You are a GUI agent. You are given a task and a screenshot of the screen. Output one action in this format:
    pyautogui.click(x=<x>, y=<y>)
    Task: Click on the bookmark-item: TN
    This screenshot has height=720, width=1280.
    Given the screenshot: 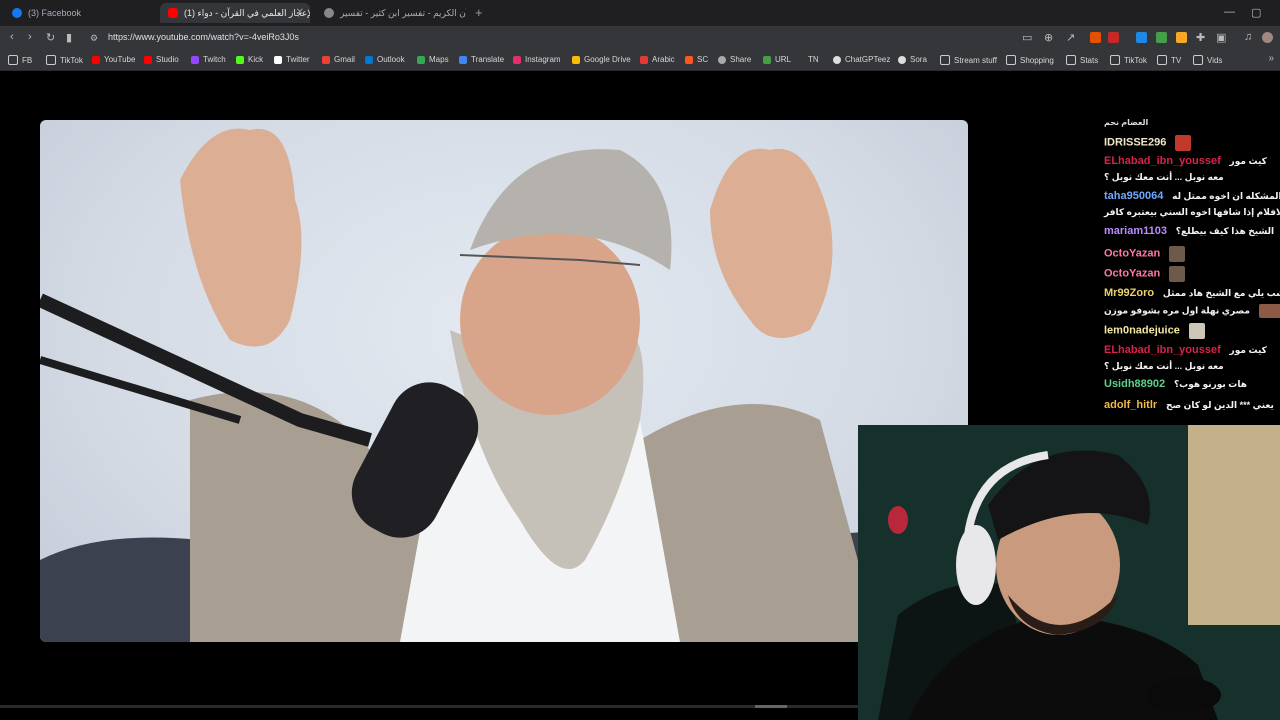 What is the action you would take?
    pyautogui.click(x=813, y=59)
    